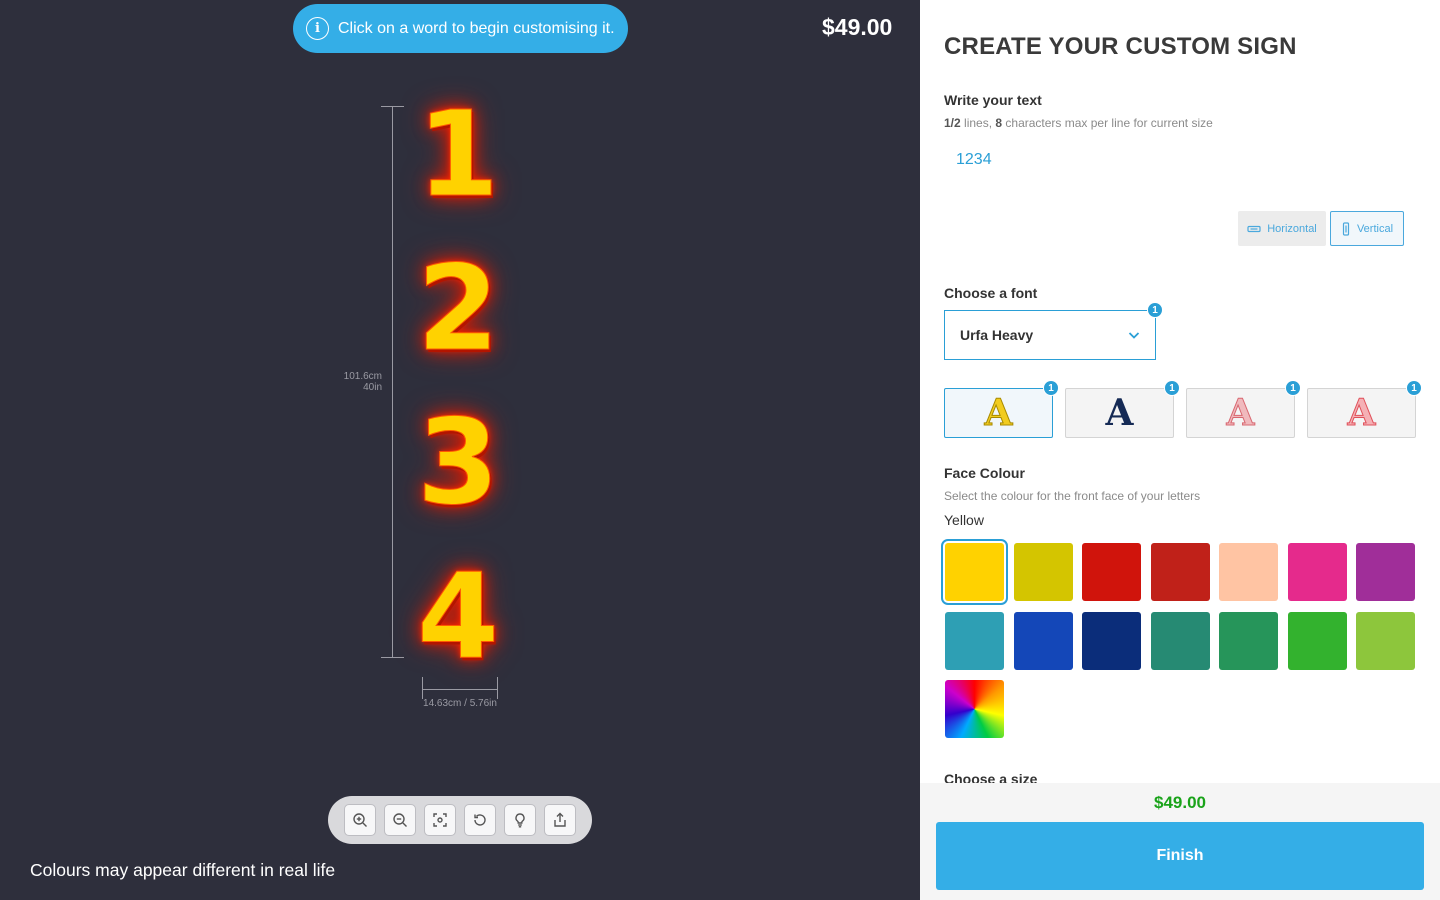 Image resolution: width=1440 pixels, height=900 pixels. I want to click on zoom-out-icon, so click(400, 820).